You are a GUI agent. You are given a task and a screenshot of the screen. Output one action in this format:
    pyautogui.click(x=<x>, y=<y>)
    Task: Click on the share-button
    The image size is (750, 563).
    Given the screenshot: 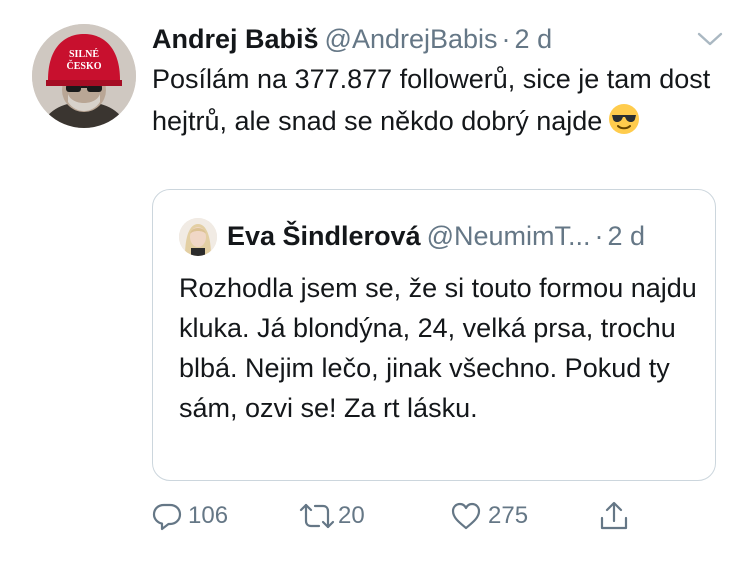 What is the action you would take?
    pyautogui.click(x=614, y=516)
    